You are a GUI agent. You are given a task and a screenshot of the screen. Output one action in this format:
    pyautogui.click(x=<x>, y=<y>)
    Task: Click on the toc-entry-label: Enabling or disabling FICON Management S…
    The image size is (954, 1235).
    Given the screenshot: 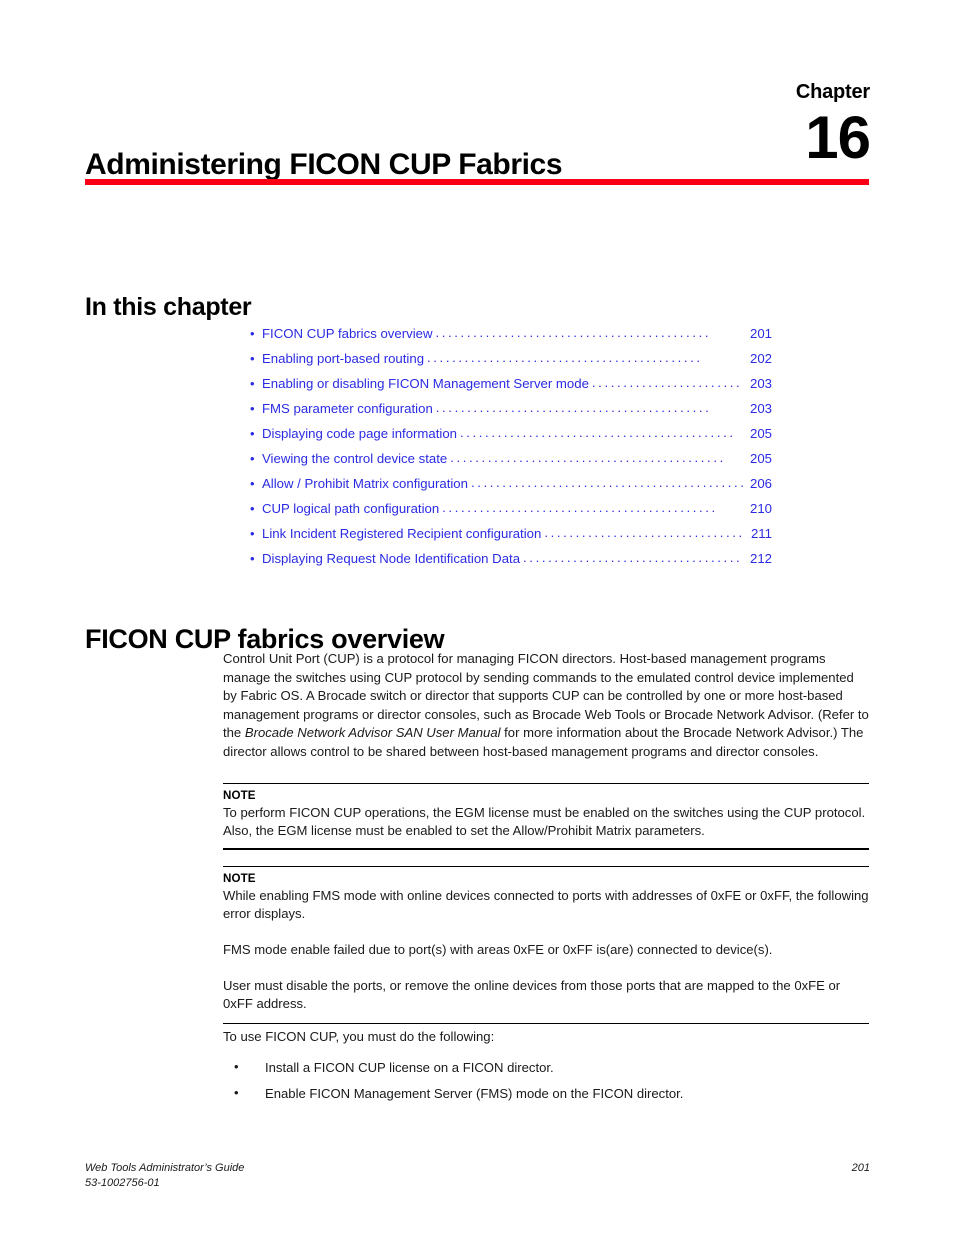 What is the action you would take?
    pyautogui.click(x=425, y=383)
    